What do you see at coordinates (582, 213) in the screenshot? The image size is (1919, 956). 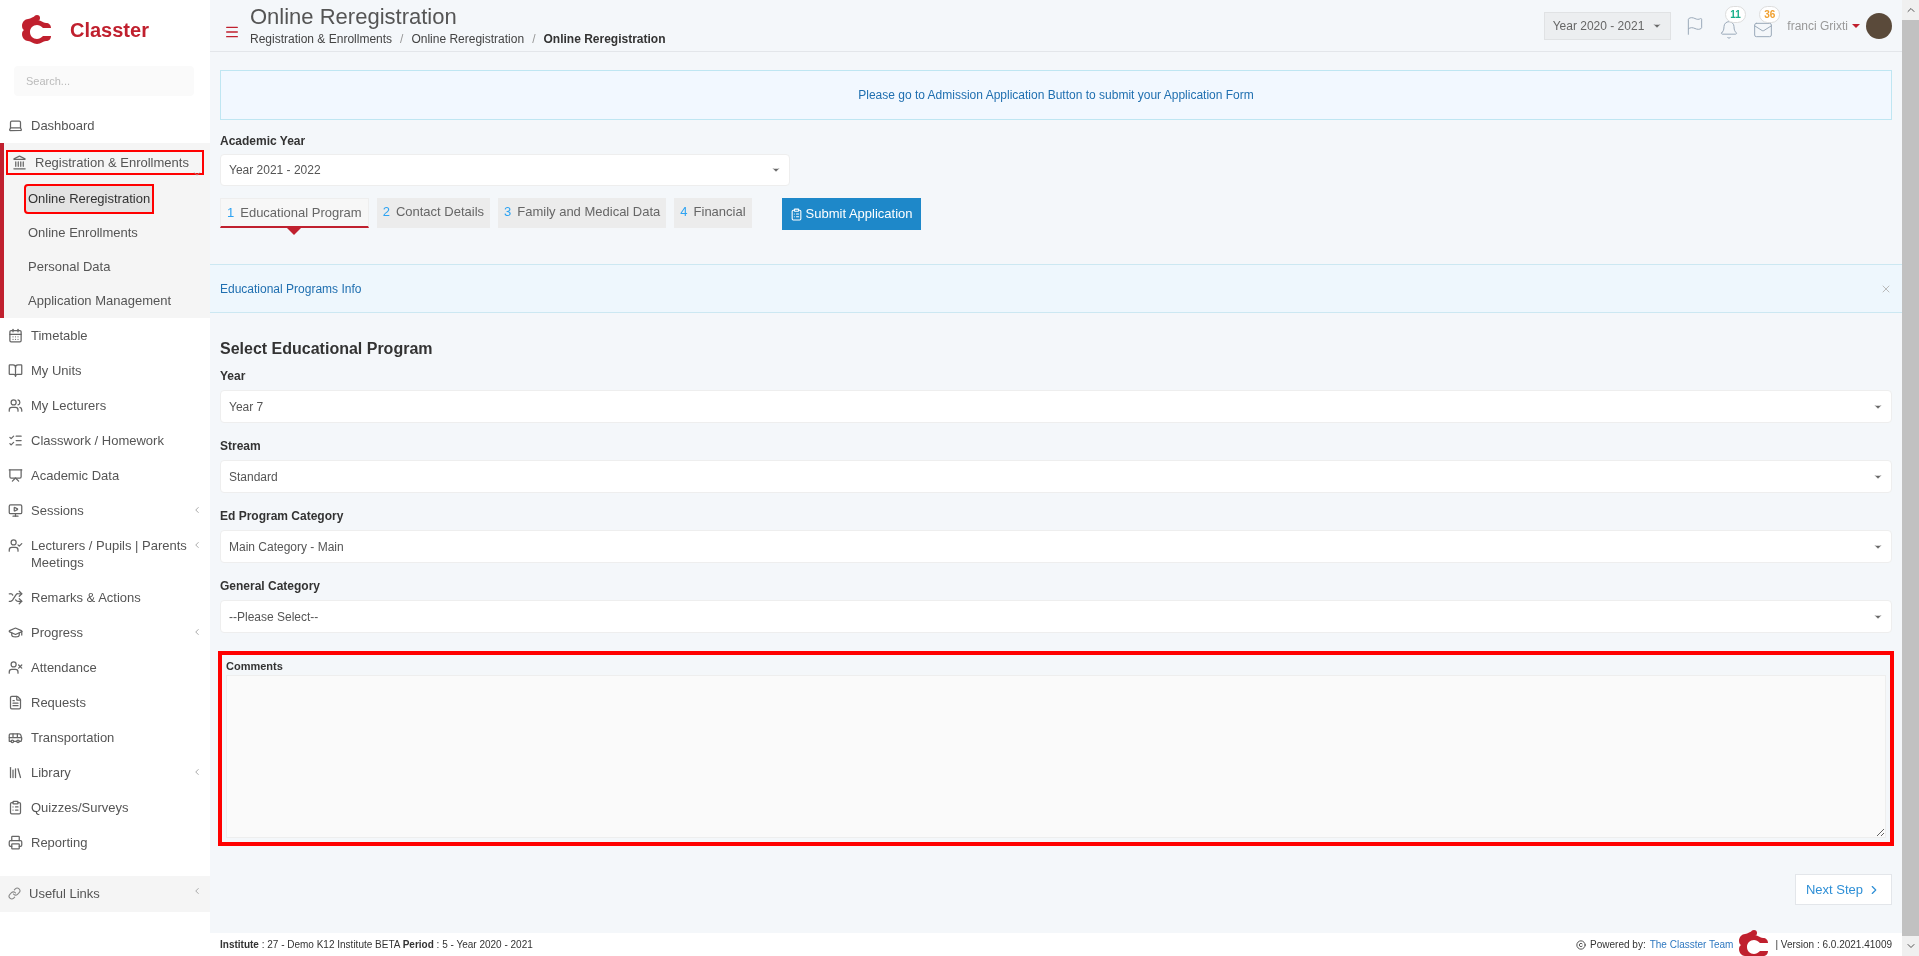 I see `step-tab: 3 Family and Medical Data` at bounding box center [582, 213].